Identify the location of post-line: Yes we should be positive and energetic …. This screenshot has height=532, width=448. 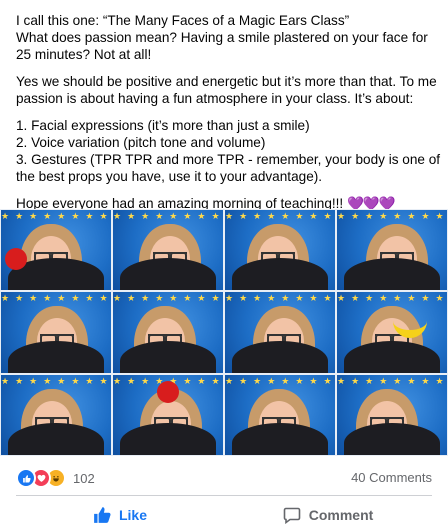
(226, 90).